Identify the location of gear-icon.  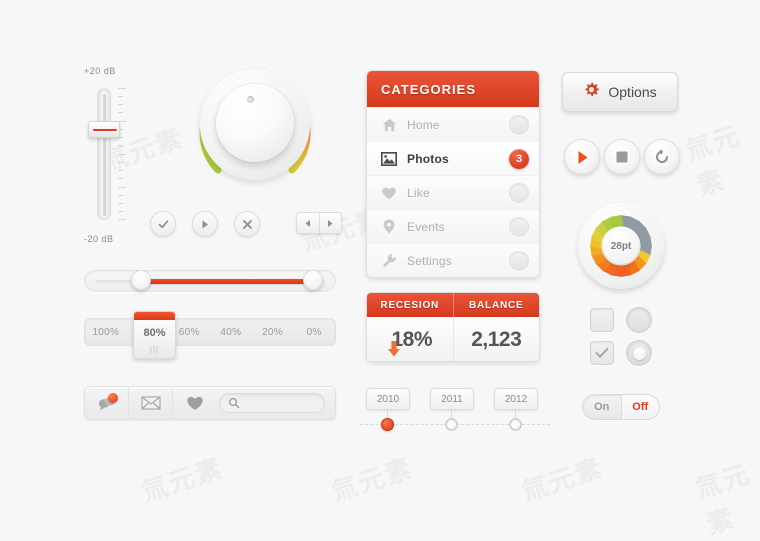
(591, 92).